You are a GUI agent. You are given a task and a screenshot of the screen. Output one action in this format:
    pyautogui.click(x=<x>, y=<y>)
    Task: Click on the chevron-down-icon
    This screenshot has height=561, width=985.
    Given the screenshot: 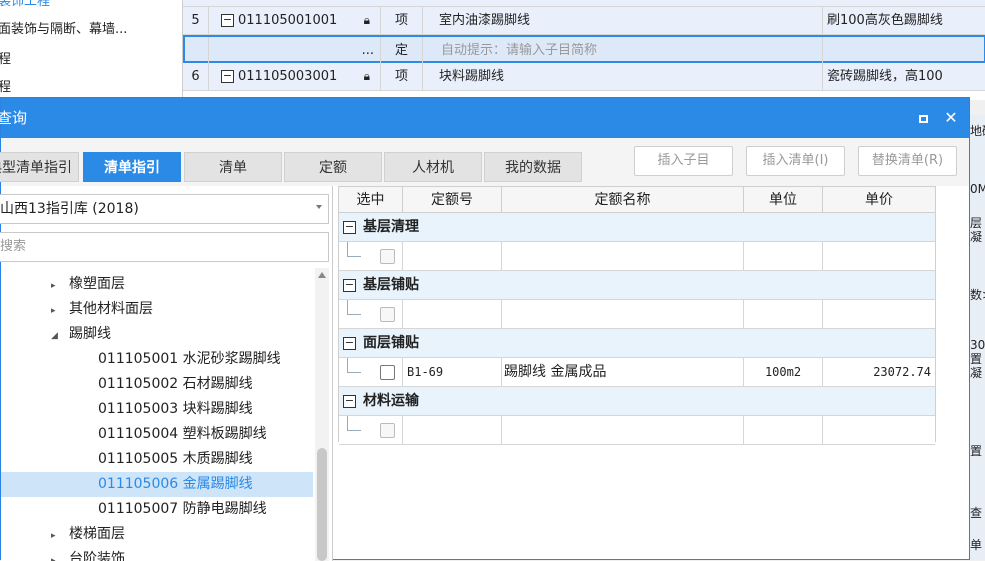 What is the action you would take?
    pyautogui.click(x=319, y=207)
    